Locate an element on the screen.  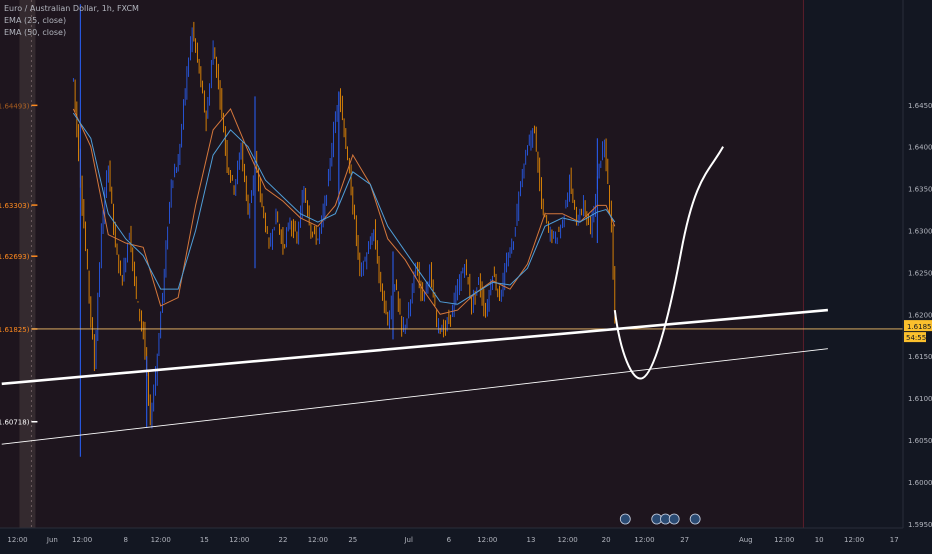
x-tick-label: Aug is located at coordinates (746, 540).